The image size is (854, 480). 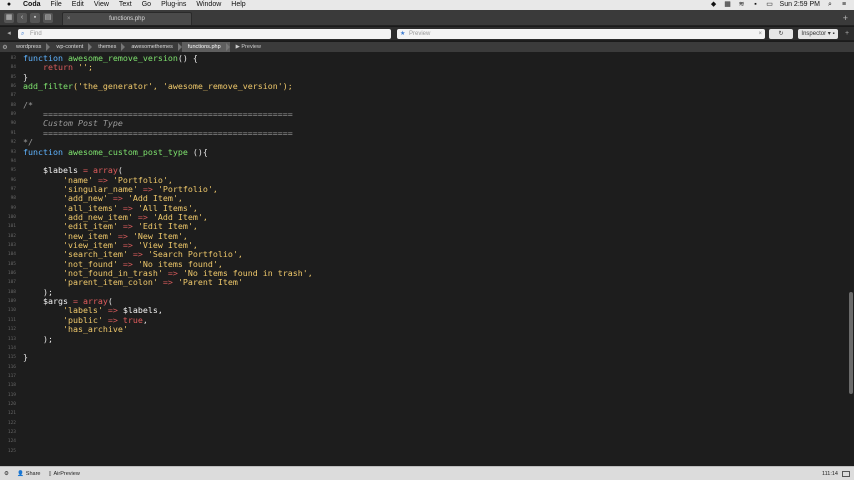 I want to click on line-number: 103, so click(x=11, y=245).